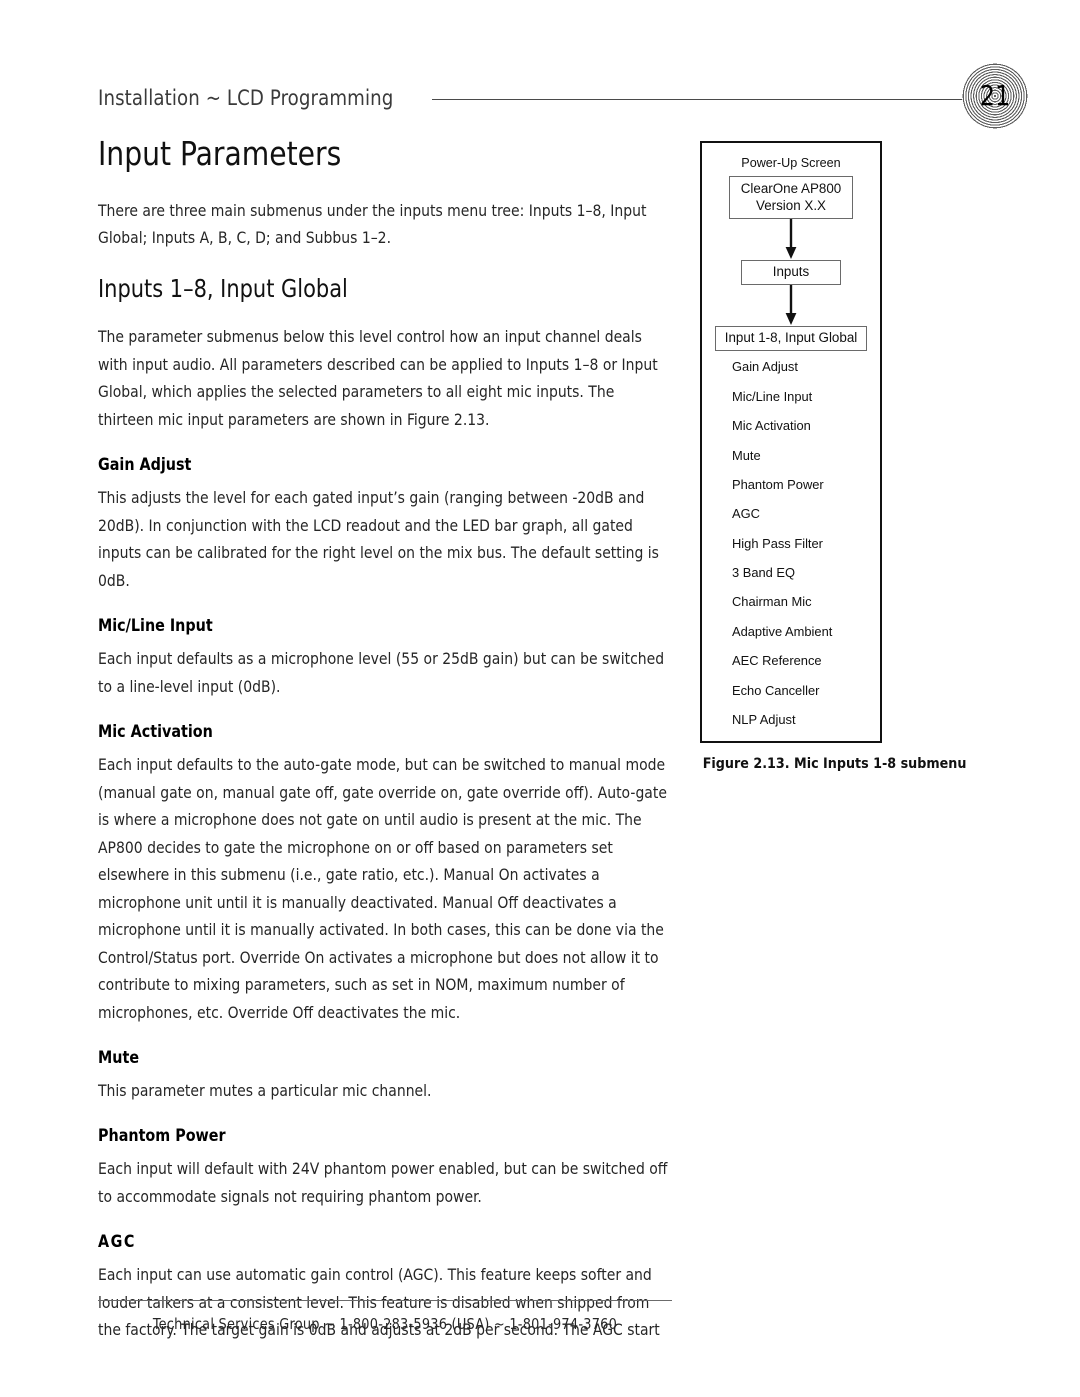 This screenshot has width=1080, height=1397. Describe the element at coordinates (778, 484) in the screenshot. I see `list-item: Phantom Power` at that location.